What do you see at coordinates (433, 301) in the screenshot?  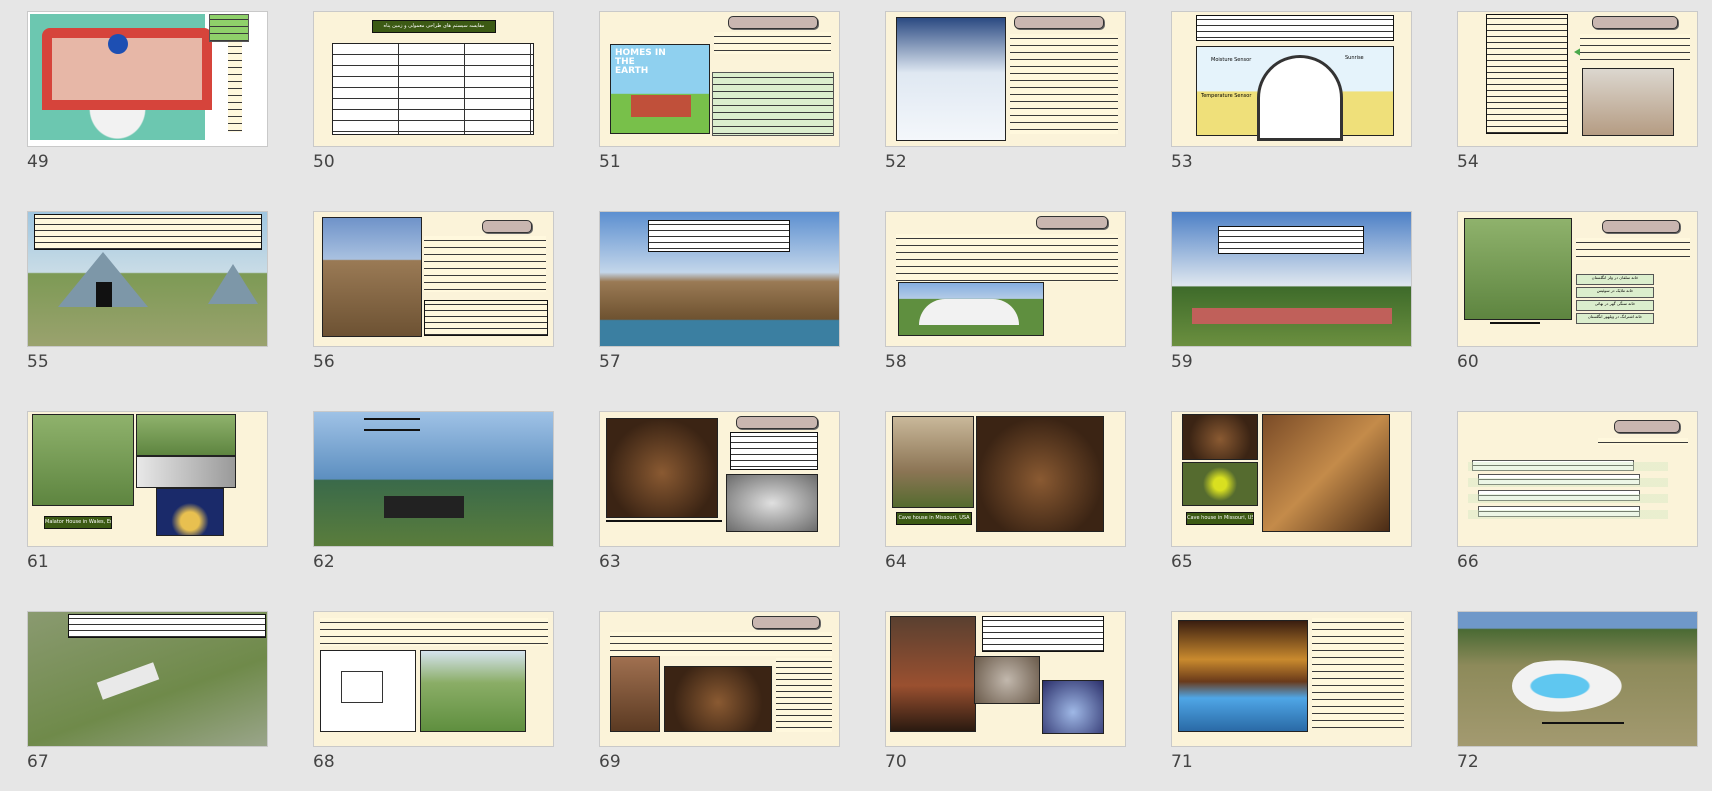 I see `slide-thumbnail-56: 56` at bounding box center [433, 301].